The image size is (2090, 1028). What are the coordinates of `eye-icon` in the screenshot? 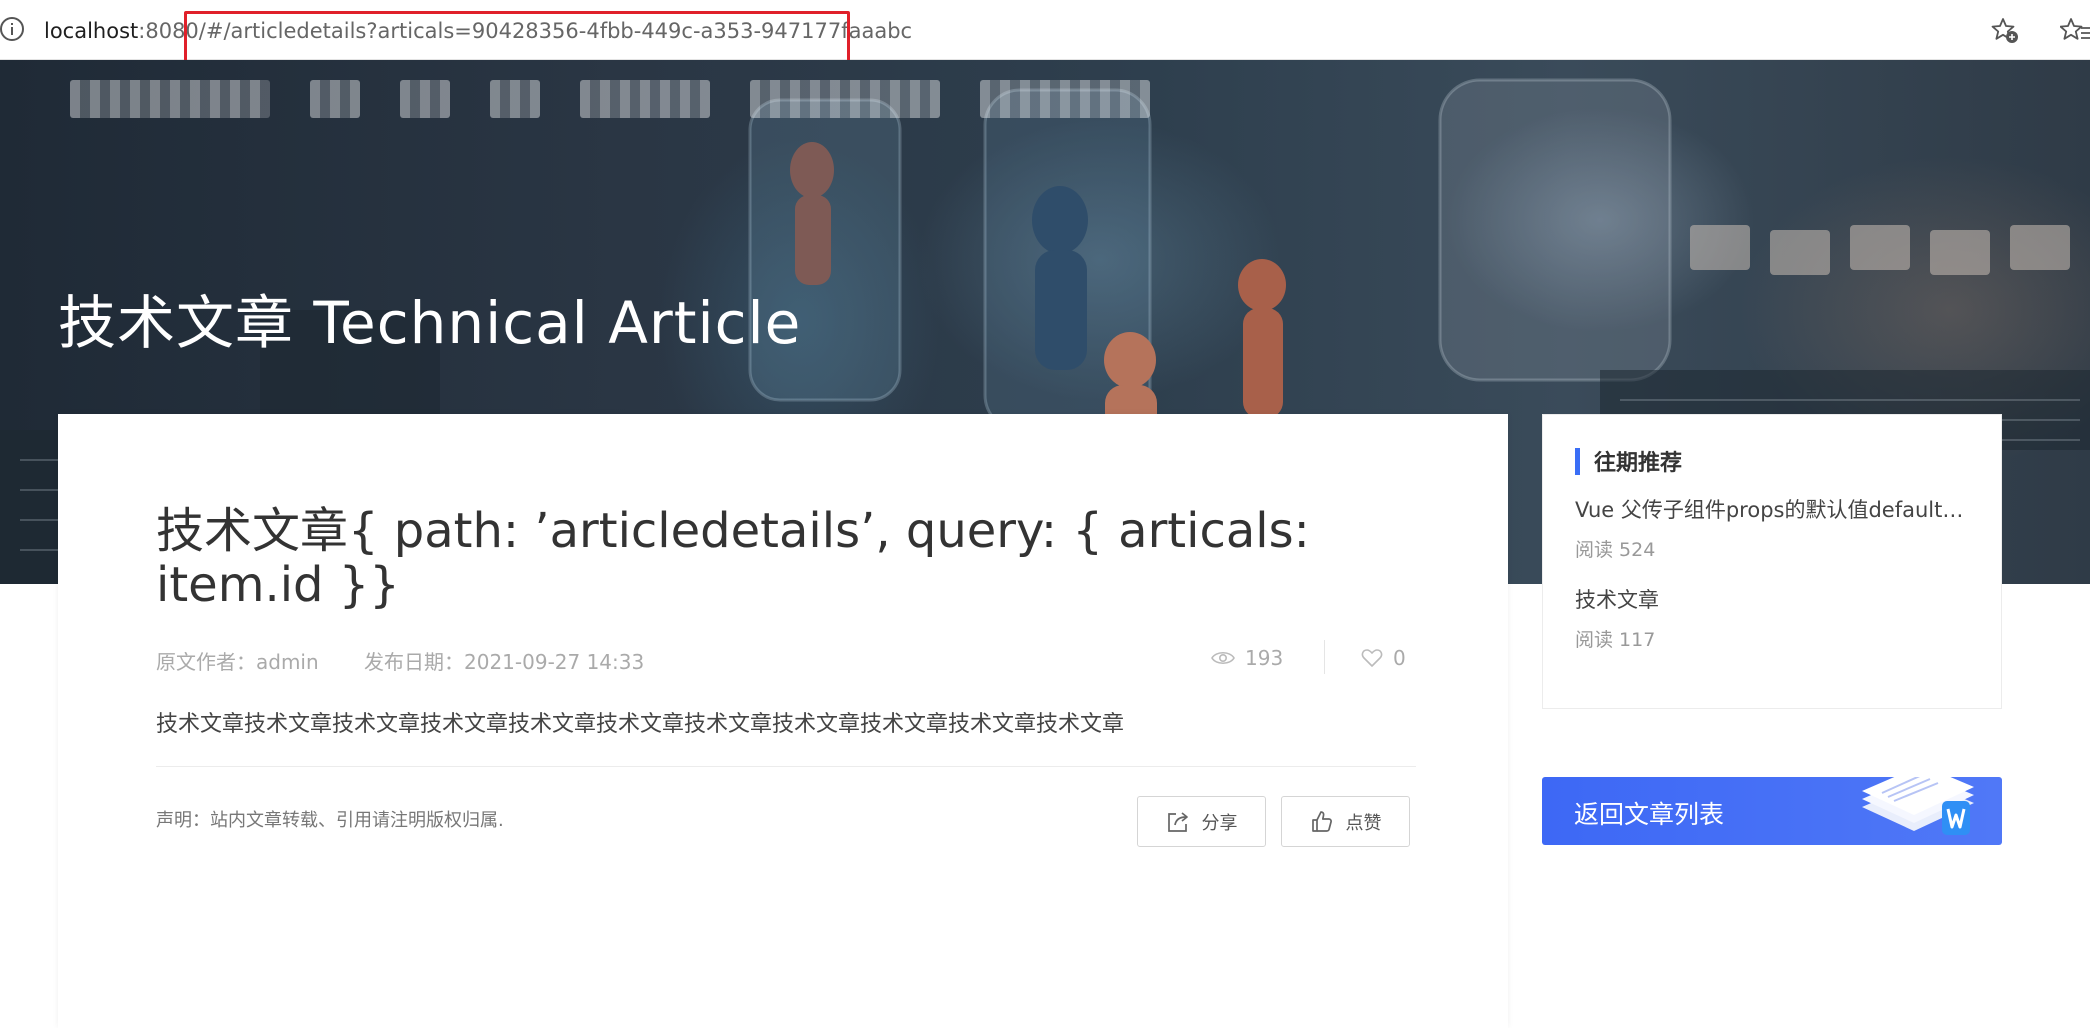 It's located at (1223, 658).